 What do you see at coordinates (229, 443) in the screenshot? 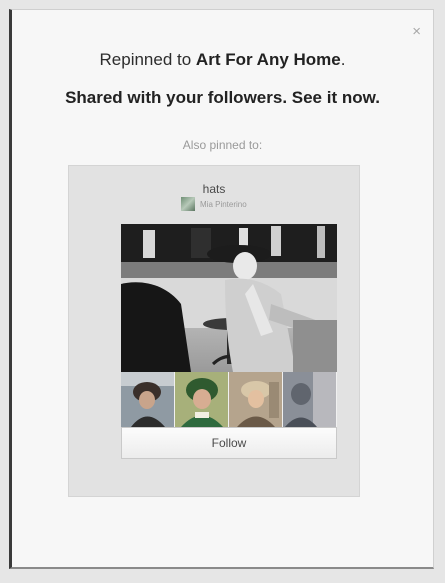
I see `follow-button: Follow` at bounding box center [229, 443].